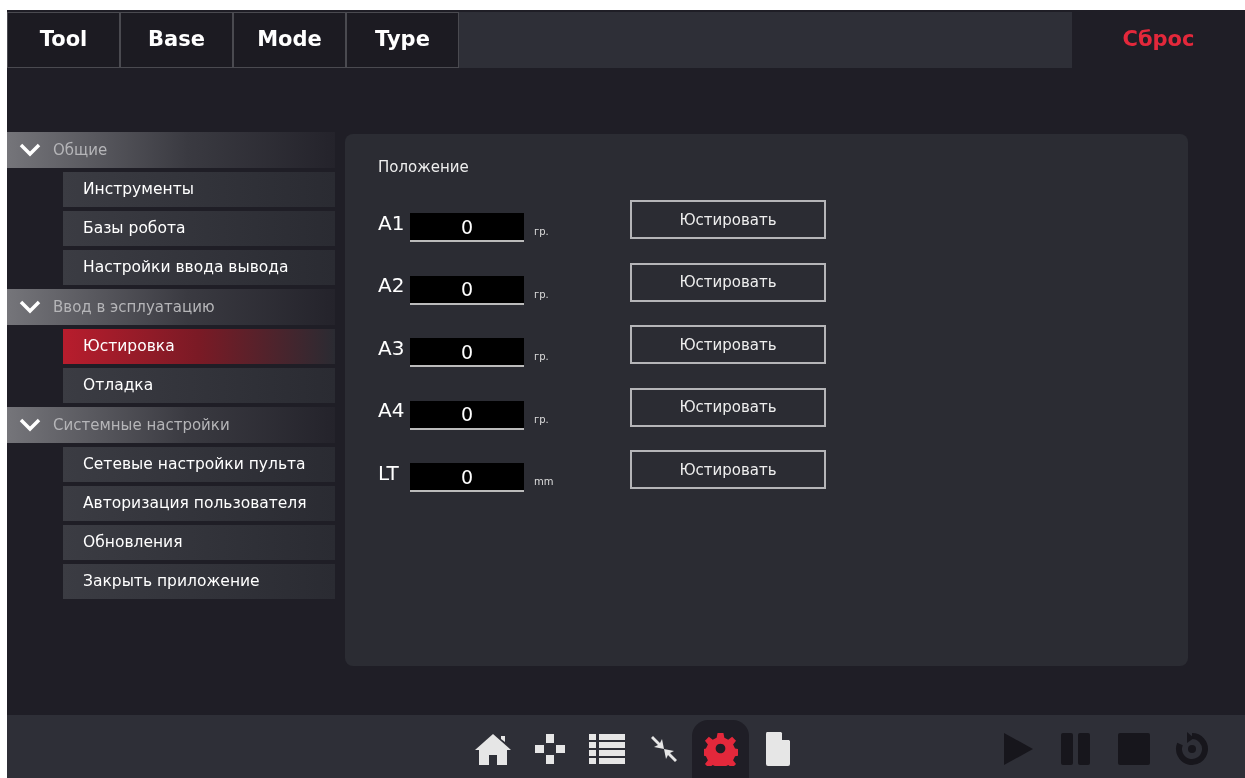 Image resolution: width=1245 pixels, height=778 pixels. Describe the element at coordinates (402, 40) in the screenshot. I see `top-tab: Type` at that location.